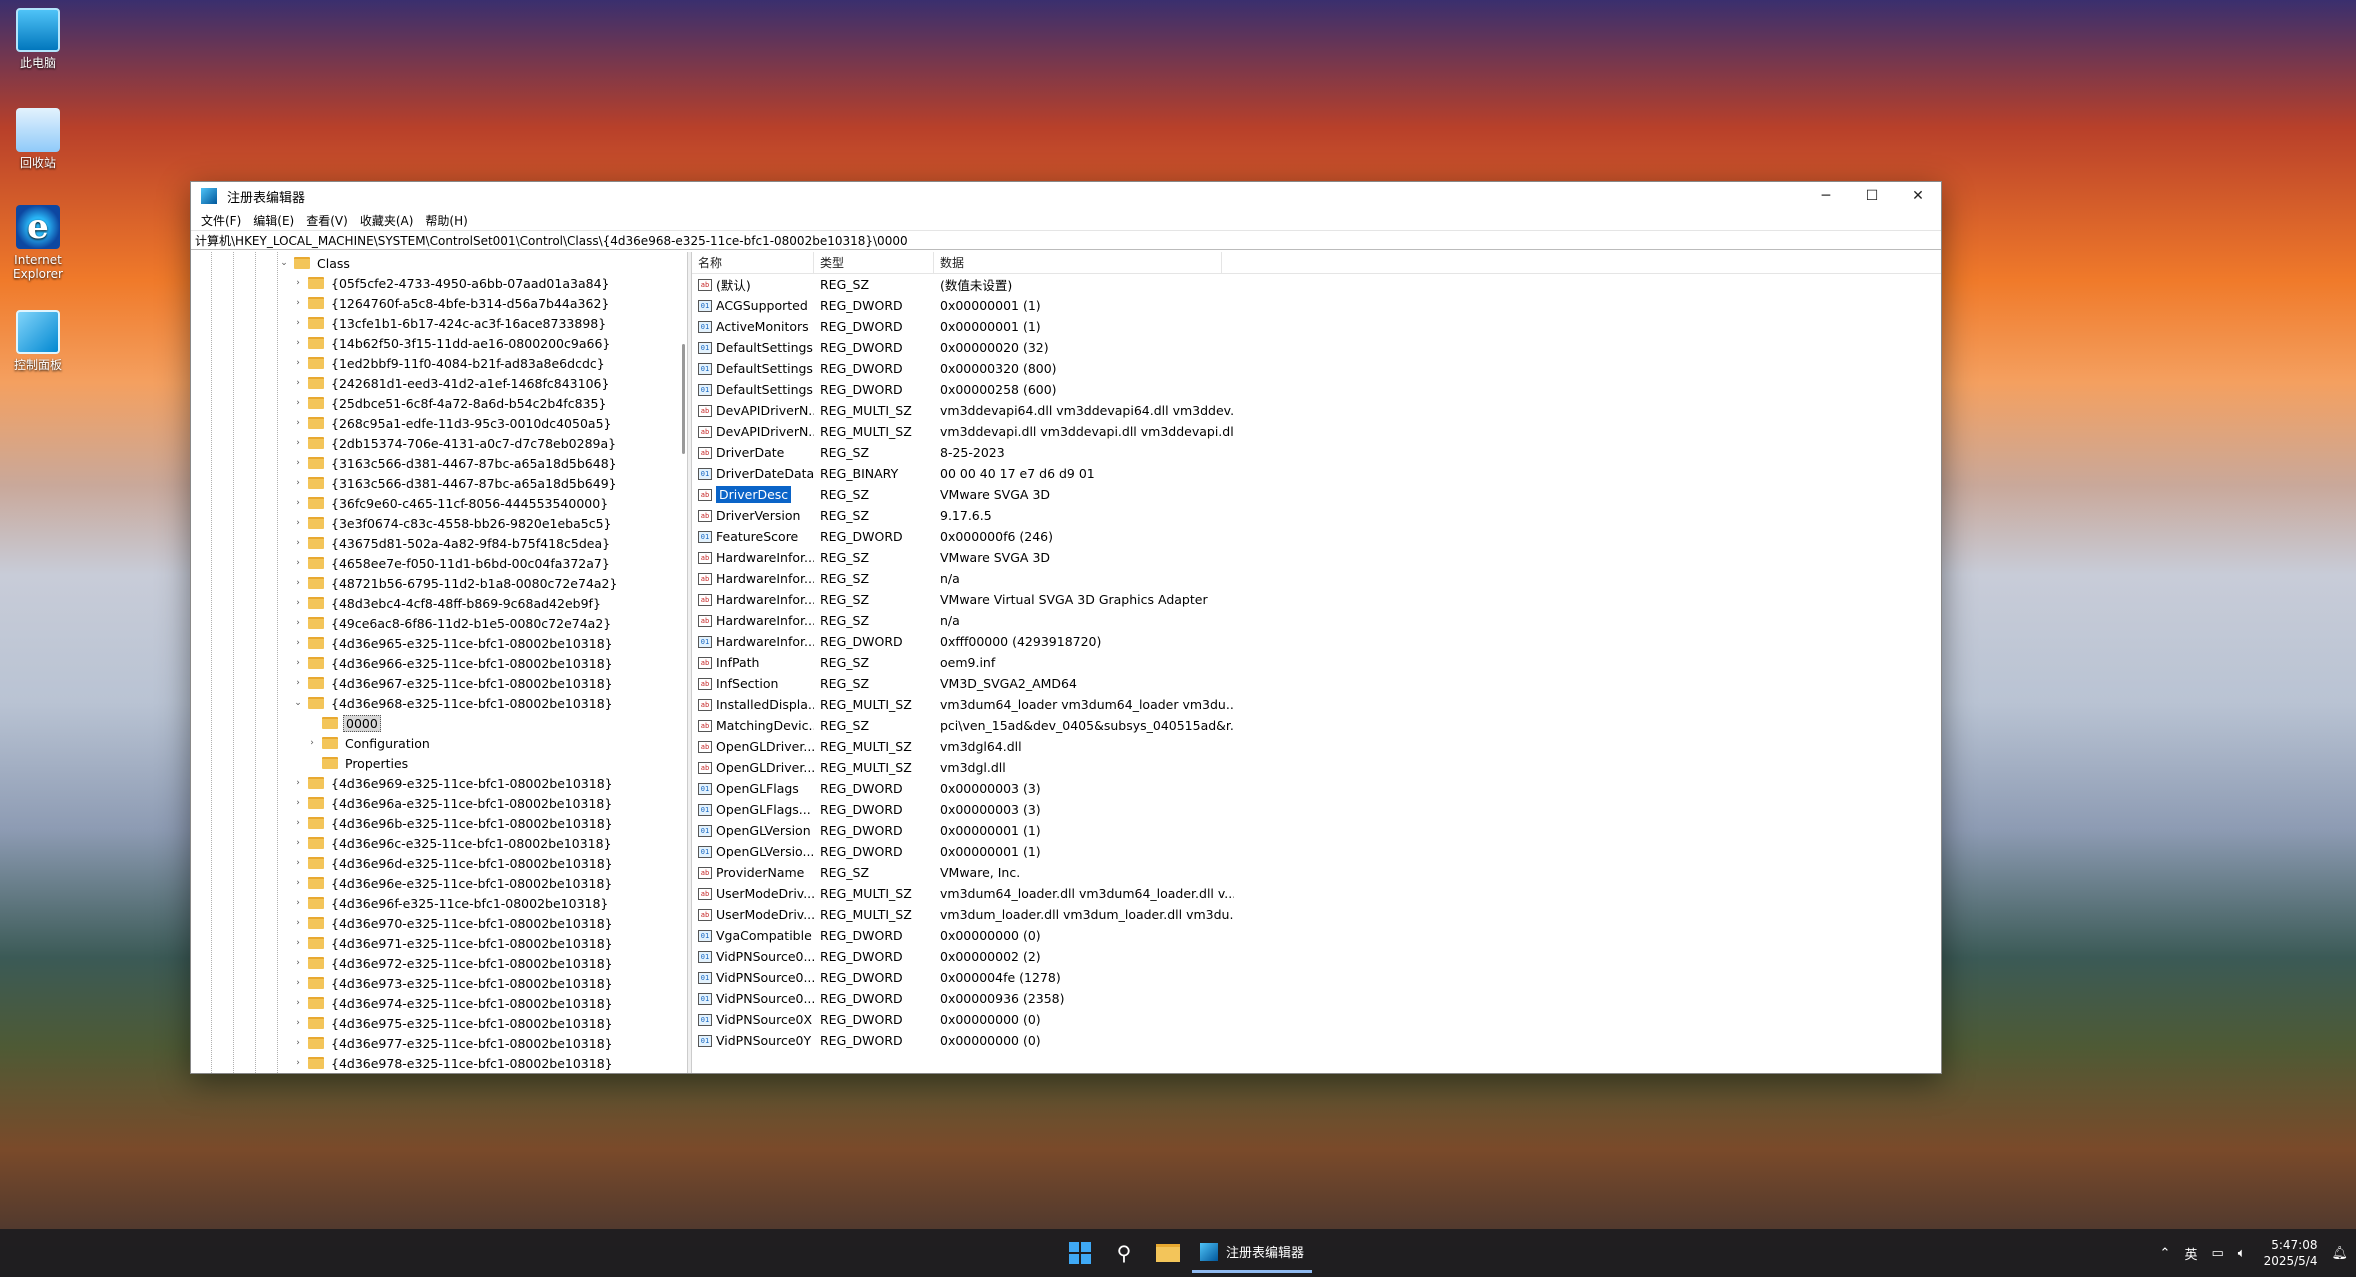 The width and height of the screenshot is (2356, 1277). Describe the element at coordinates (482, 1003) in the screenshot. I see `tree-item: › {4d36e974-e325-11ce-bfc1-08002be10318}` at that location.